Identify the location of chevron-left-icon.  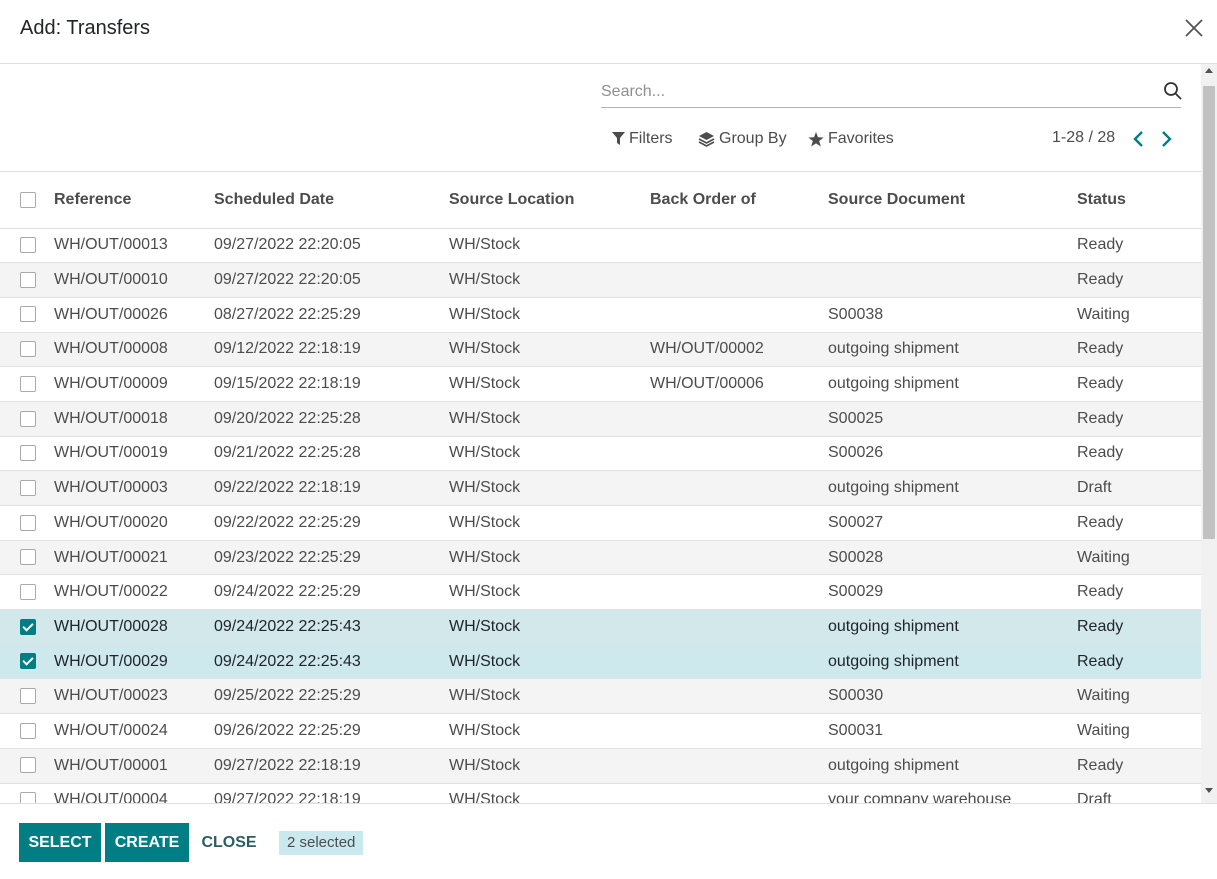
(1139, 139).